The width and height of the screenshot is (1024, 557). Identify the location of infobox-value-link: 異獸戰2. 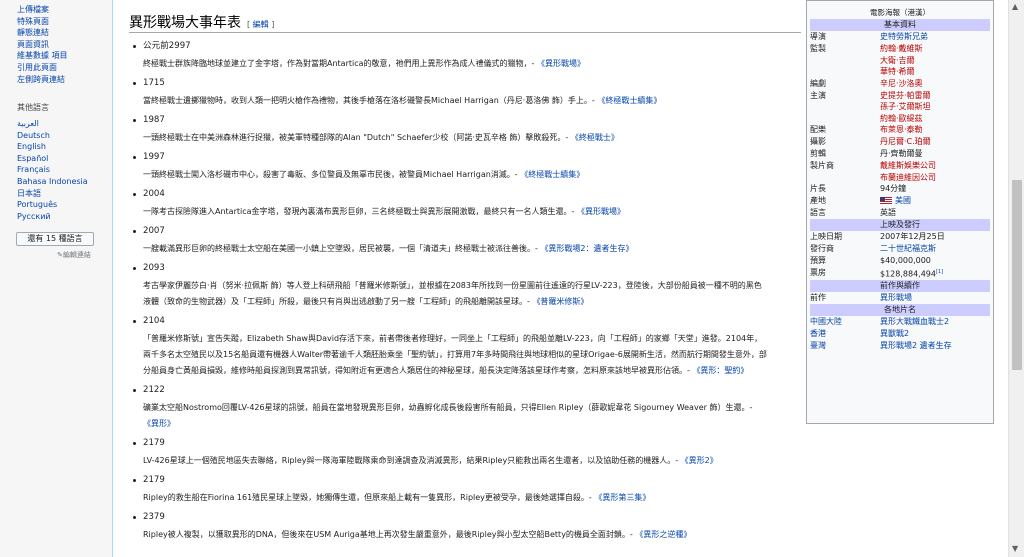
(935, 334).